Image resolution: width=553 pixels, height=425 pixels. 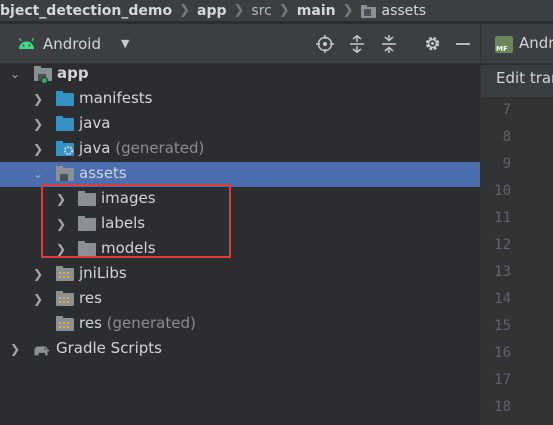 What do you see at coordinates (240, 299) in the screenshot?
I see `tree-item-res: ❯ res` at bounding box center [240, 299].